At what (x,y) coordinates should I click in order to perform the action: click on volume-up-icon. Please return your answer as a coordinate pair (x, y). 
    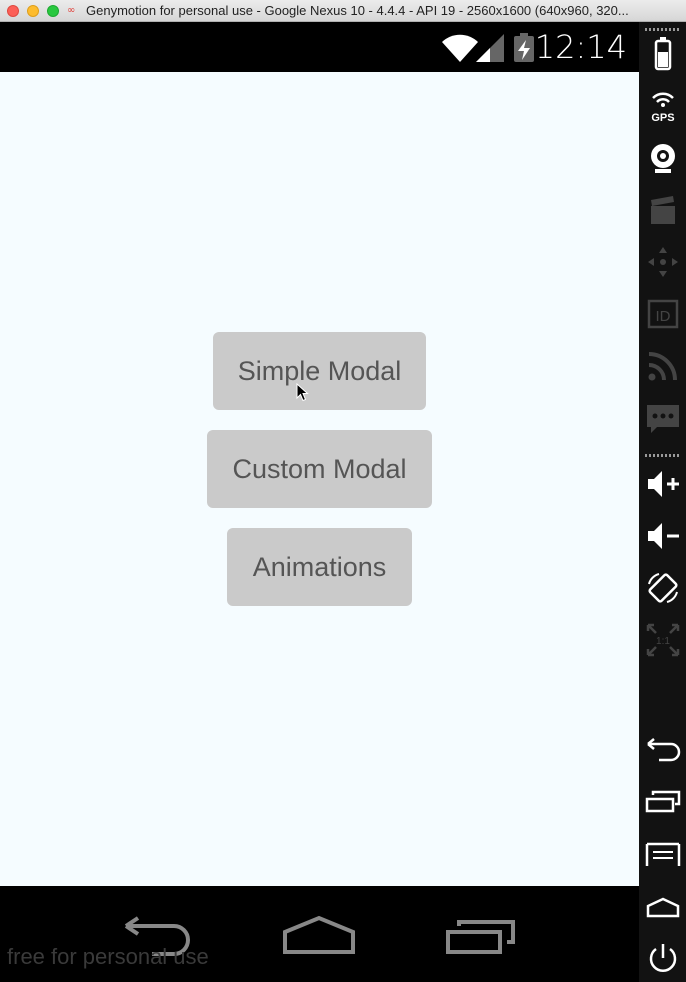
    Looking at the image, I should click on (663, 484).